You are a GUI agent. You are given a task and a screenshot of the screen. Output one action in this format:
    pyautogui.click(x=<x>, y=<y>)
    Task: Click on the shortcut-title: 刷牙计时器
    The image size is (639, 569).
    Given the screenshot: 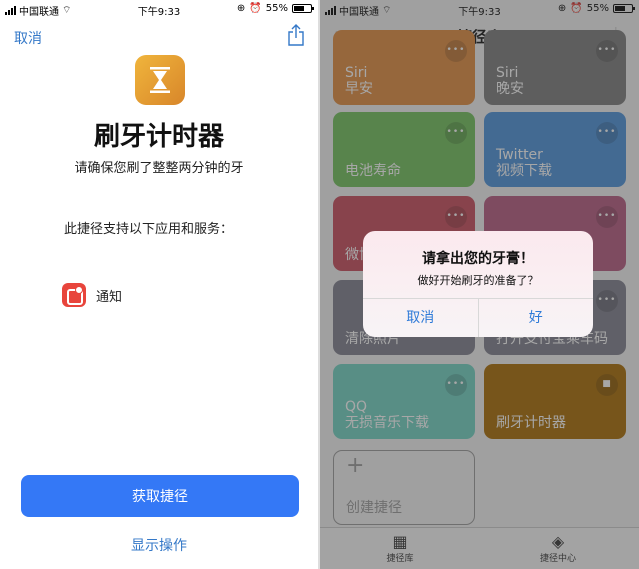 What is the action you would take?
    pyautogui.click(x=158, y=137)
    